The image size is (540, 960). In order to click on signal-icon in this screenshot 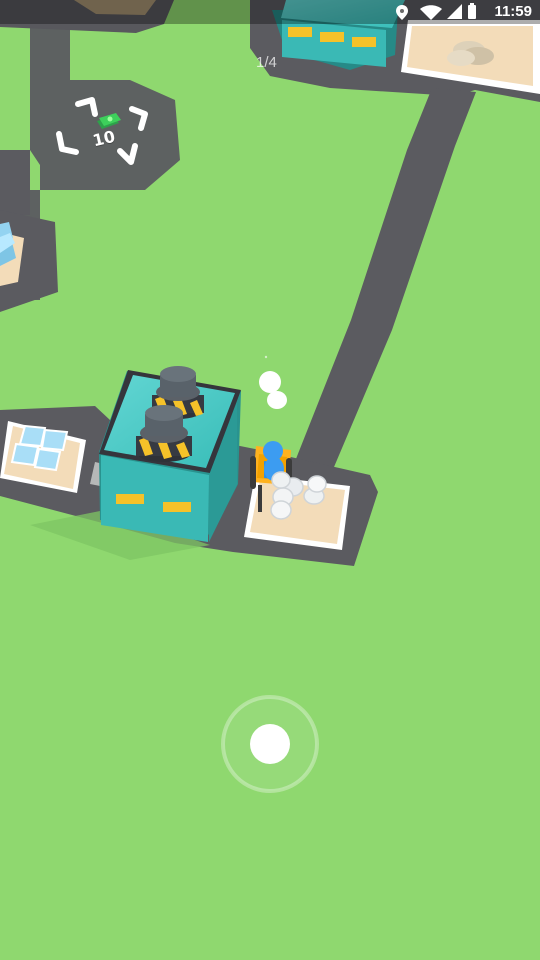, I will do `click(454, 11)`.